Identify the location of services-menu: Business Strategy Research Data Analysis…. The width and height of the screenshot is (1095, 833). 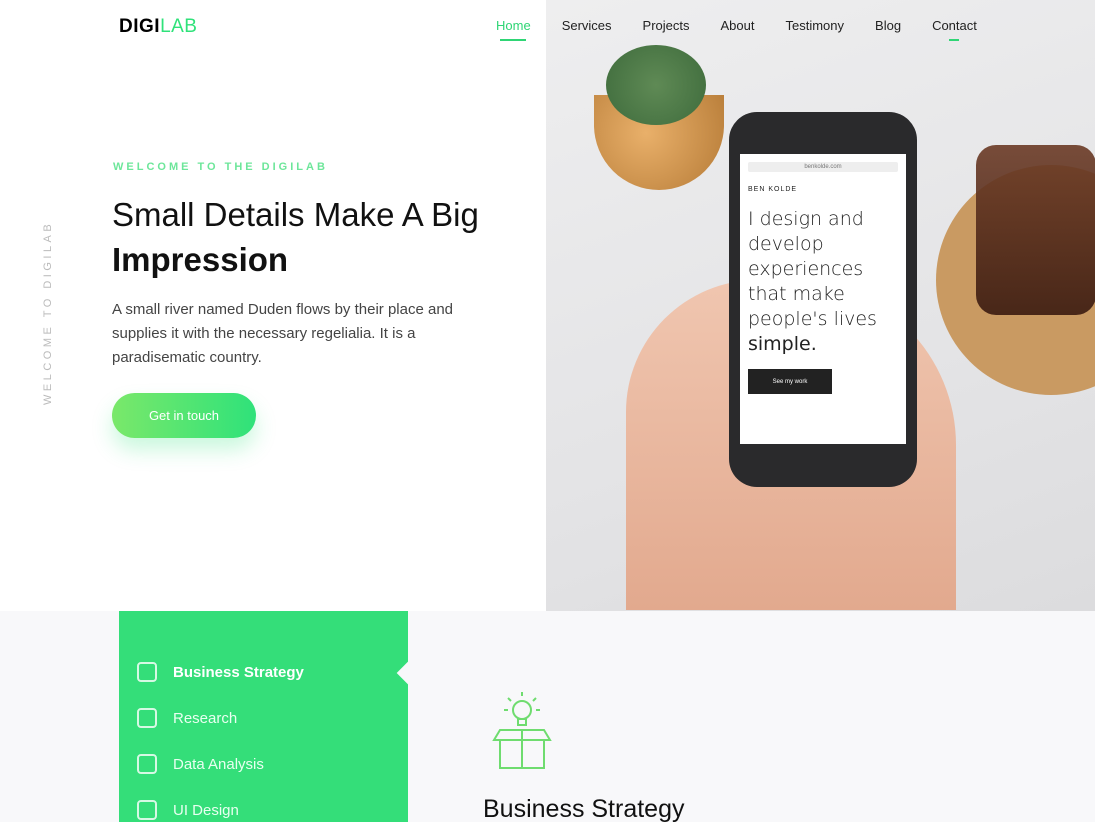
(263, 716).